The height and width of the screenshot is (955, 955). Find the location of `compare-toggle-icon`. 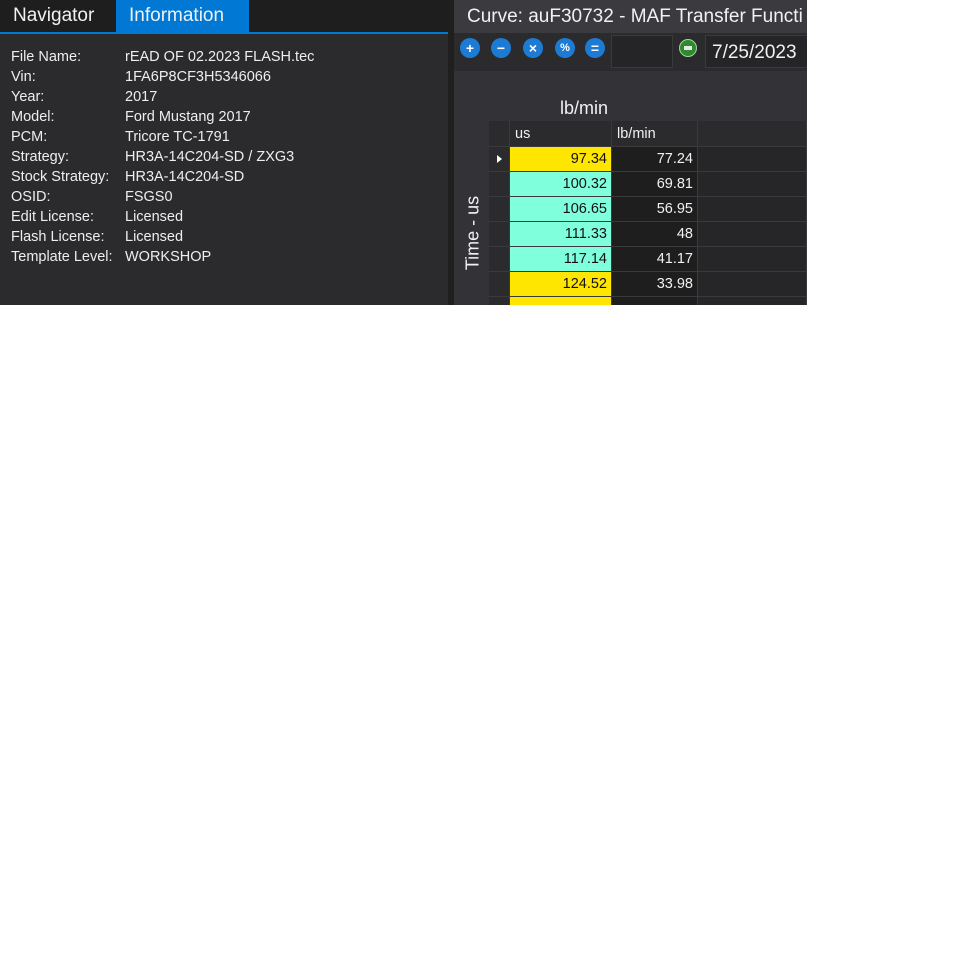

compare-toggle-icon is located at coordinates (688, 48).